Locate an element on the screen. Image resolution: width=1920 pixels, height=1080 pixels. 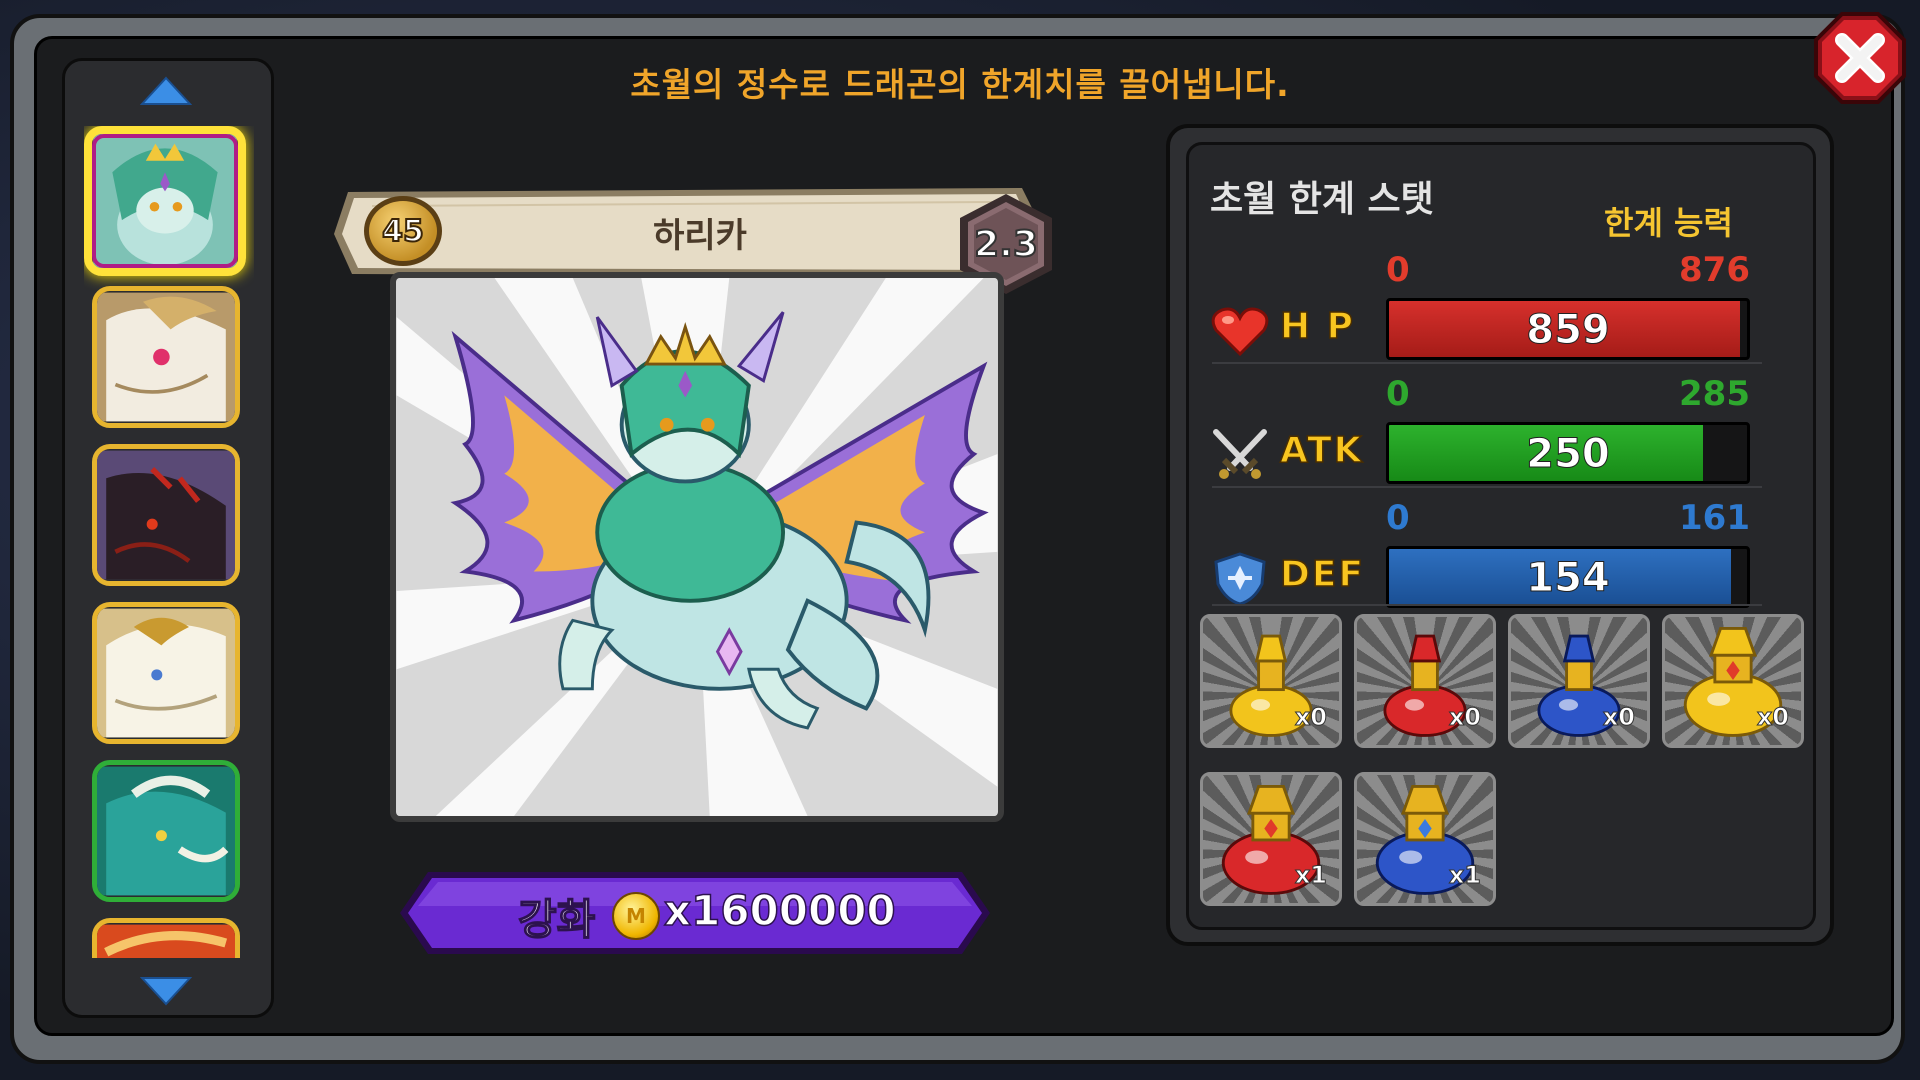
dragon-name: 하리카 is located at coordinates (700, 236).